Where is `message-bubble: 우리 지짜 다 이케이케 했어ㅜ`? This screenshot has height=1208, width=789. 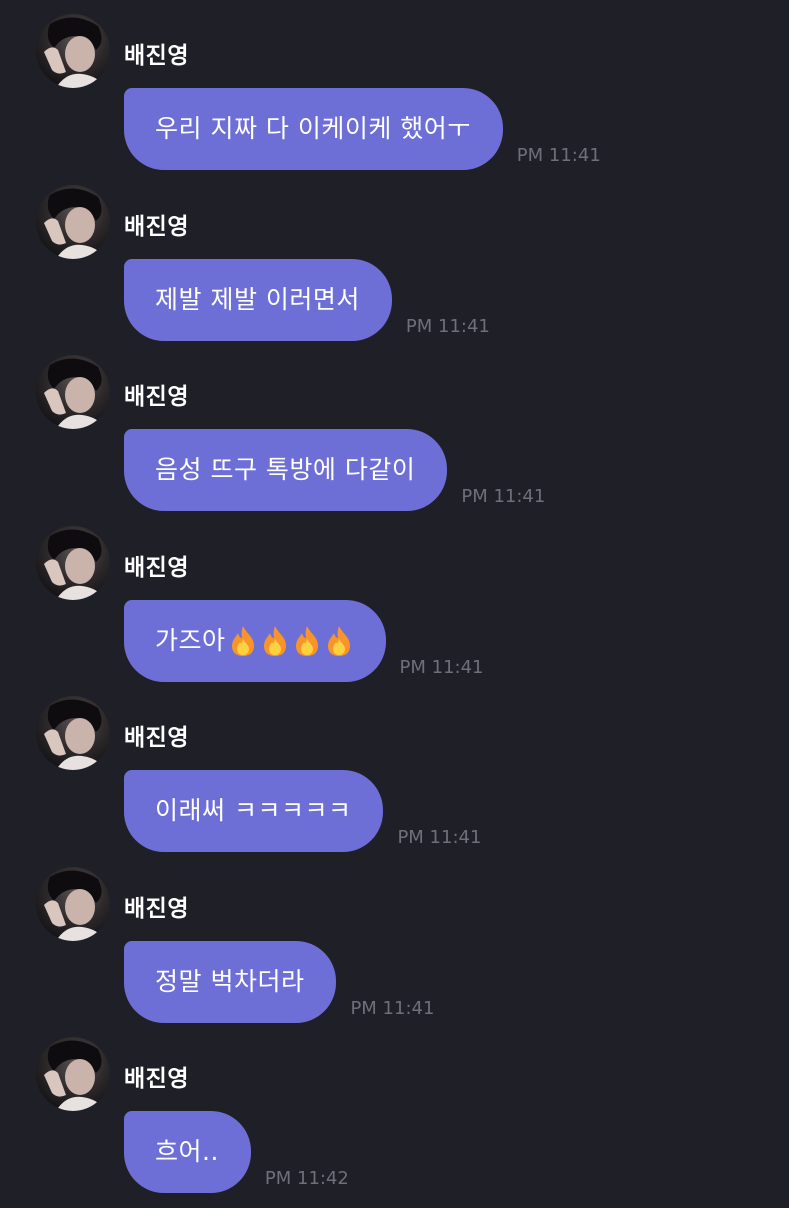
message-bubble: 우리 지짜 다 이케이케 했어ㅜ is located at coordinates (313, 129).